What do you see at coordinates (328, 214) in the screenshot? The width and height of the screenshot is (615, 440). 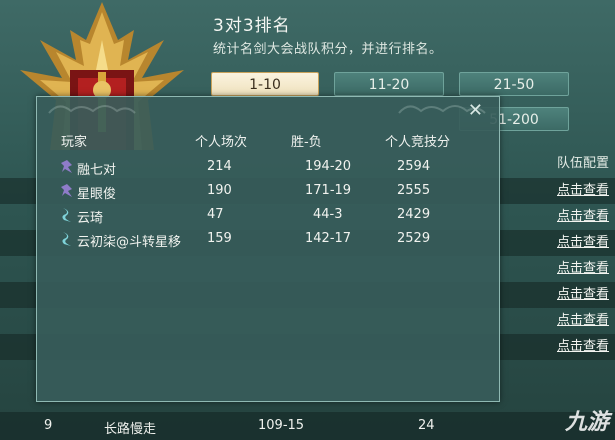 I see `player-record: 44-3` at bounding box center [328, 214].